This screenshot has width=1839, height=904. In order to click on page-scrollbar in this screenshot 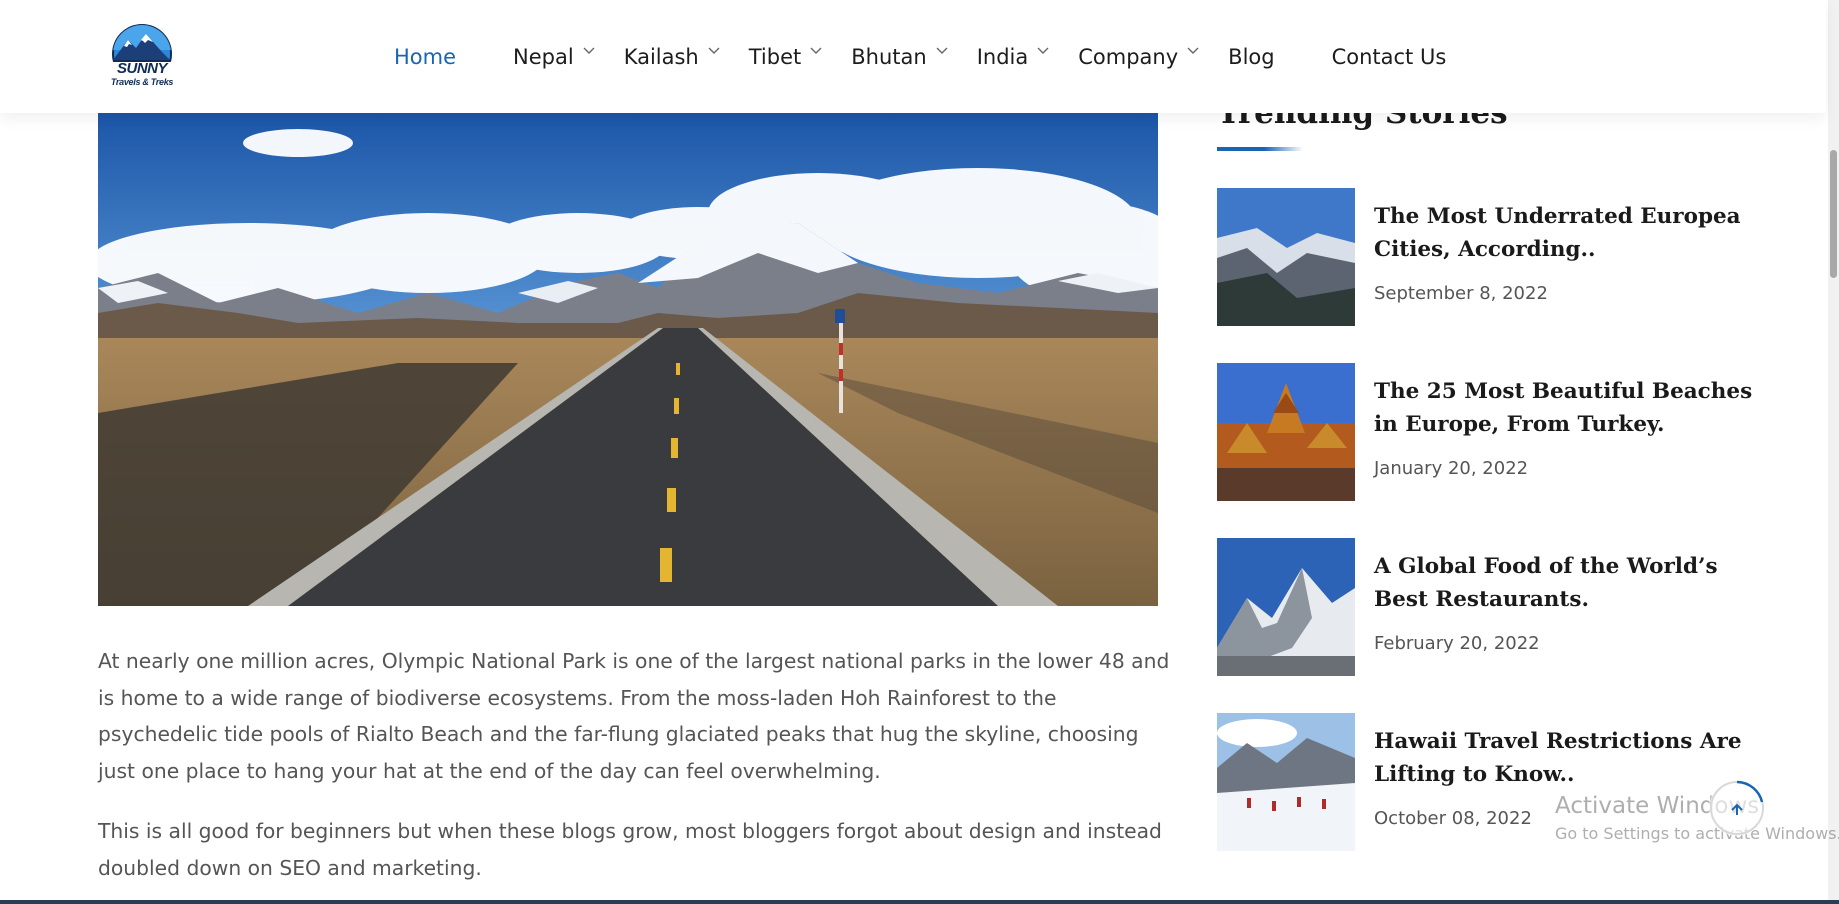, I will do `click(1833, 452)`.